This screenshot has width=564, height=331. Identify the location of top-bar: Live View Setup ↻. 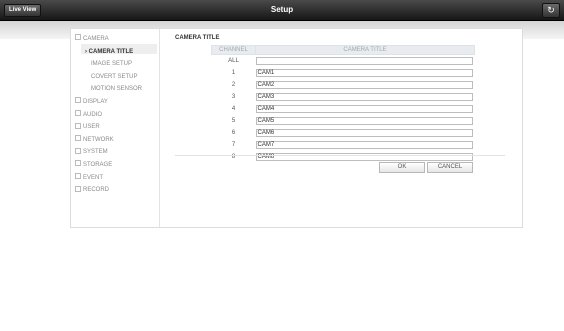
(282, 10).